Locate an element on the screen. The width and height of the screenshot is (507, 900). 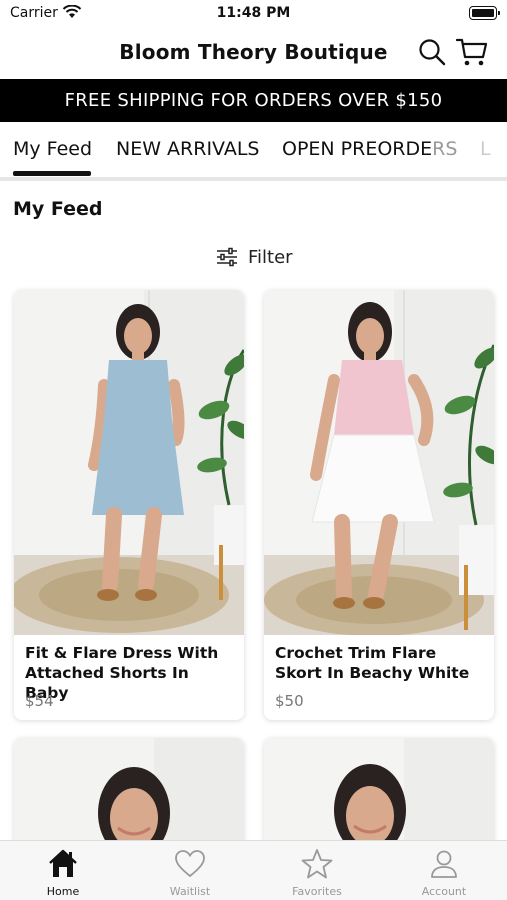
clock: 11:48 PM is located at coordinates (253, 13).